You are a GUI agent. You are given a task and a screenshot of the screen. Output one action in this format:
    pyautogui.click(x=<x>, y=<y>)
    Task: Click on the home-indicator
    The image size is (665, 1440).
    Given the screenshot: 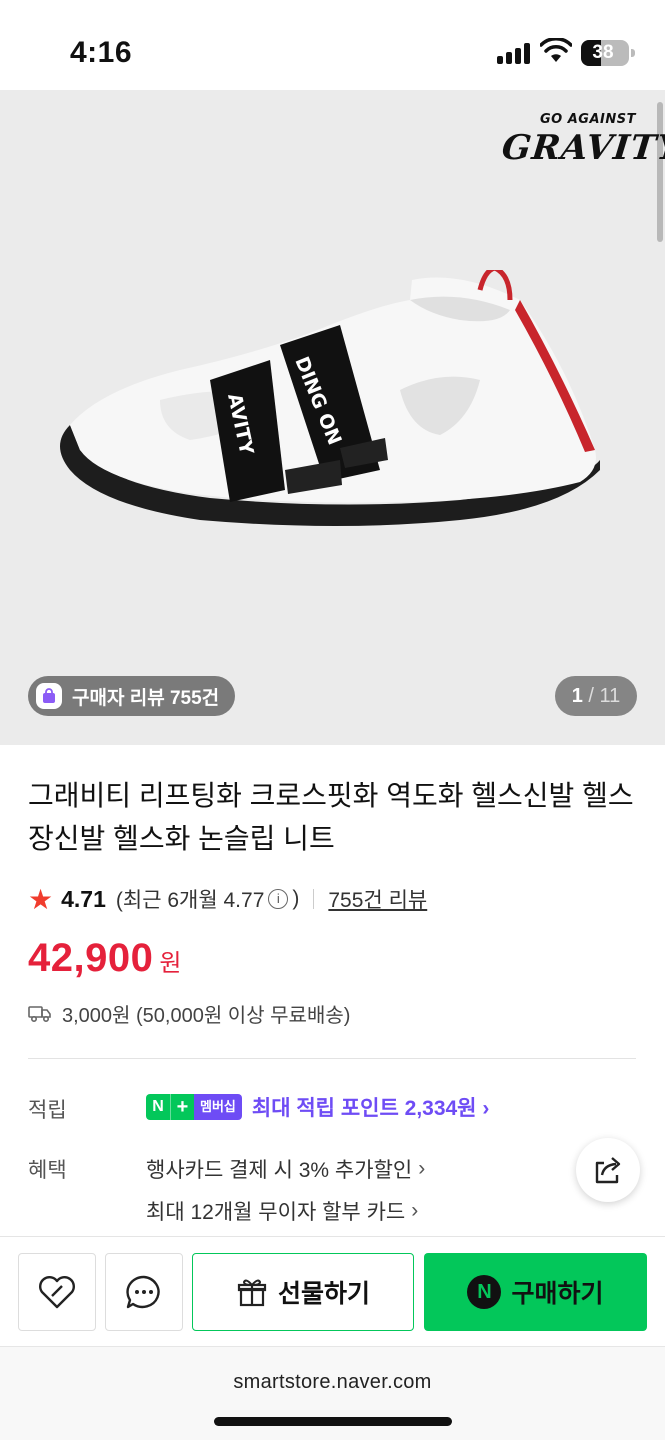 What is the action you would take?
    pyautogui.click(x=333, y=1421)
    